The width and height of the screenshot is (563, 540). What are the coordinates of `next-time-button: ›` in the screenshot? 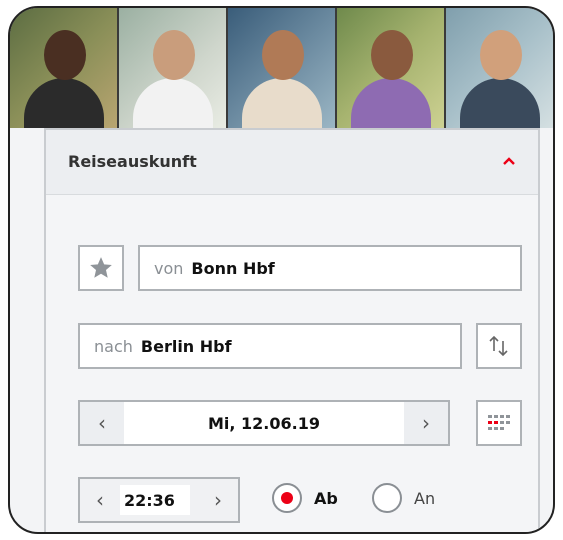 It's located at (218, 500).